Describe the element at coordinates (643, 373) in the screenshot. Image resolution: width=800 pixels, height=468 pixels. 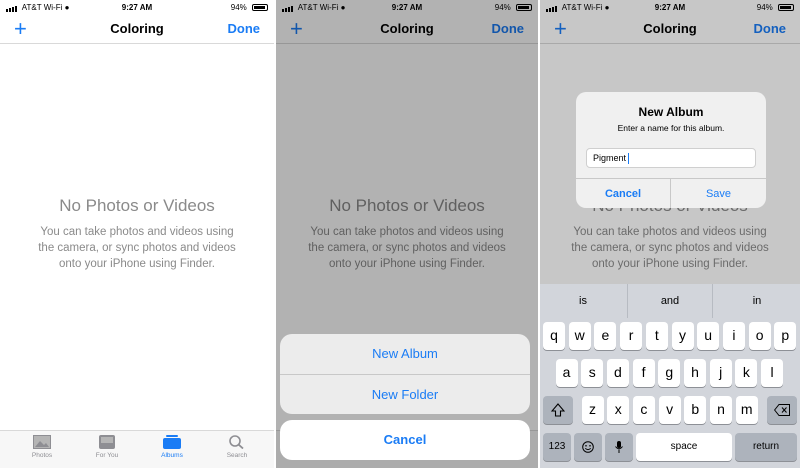
I see `key-f: f` at that location.